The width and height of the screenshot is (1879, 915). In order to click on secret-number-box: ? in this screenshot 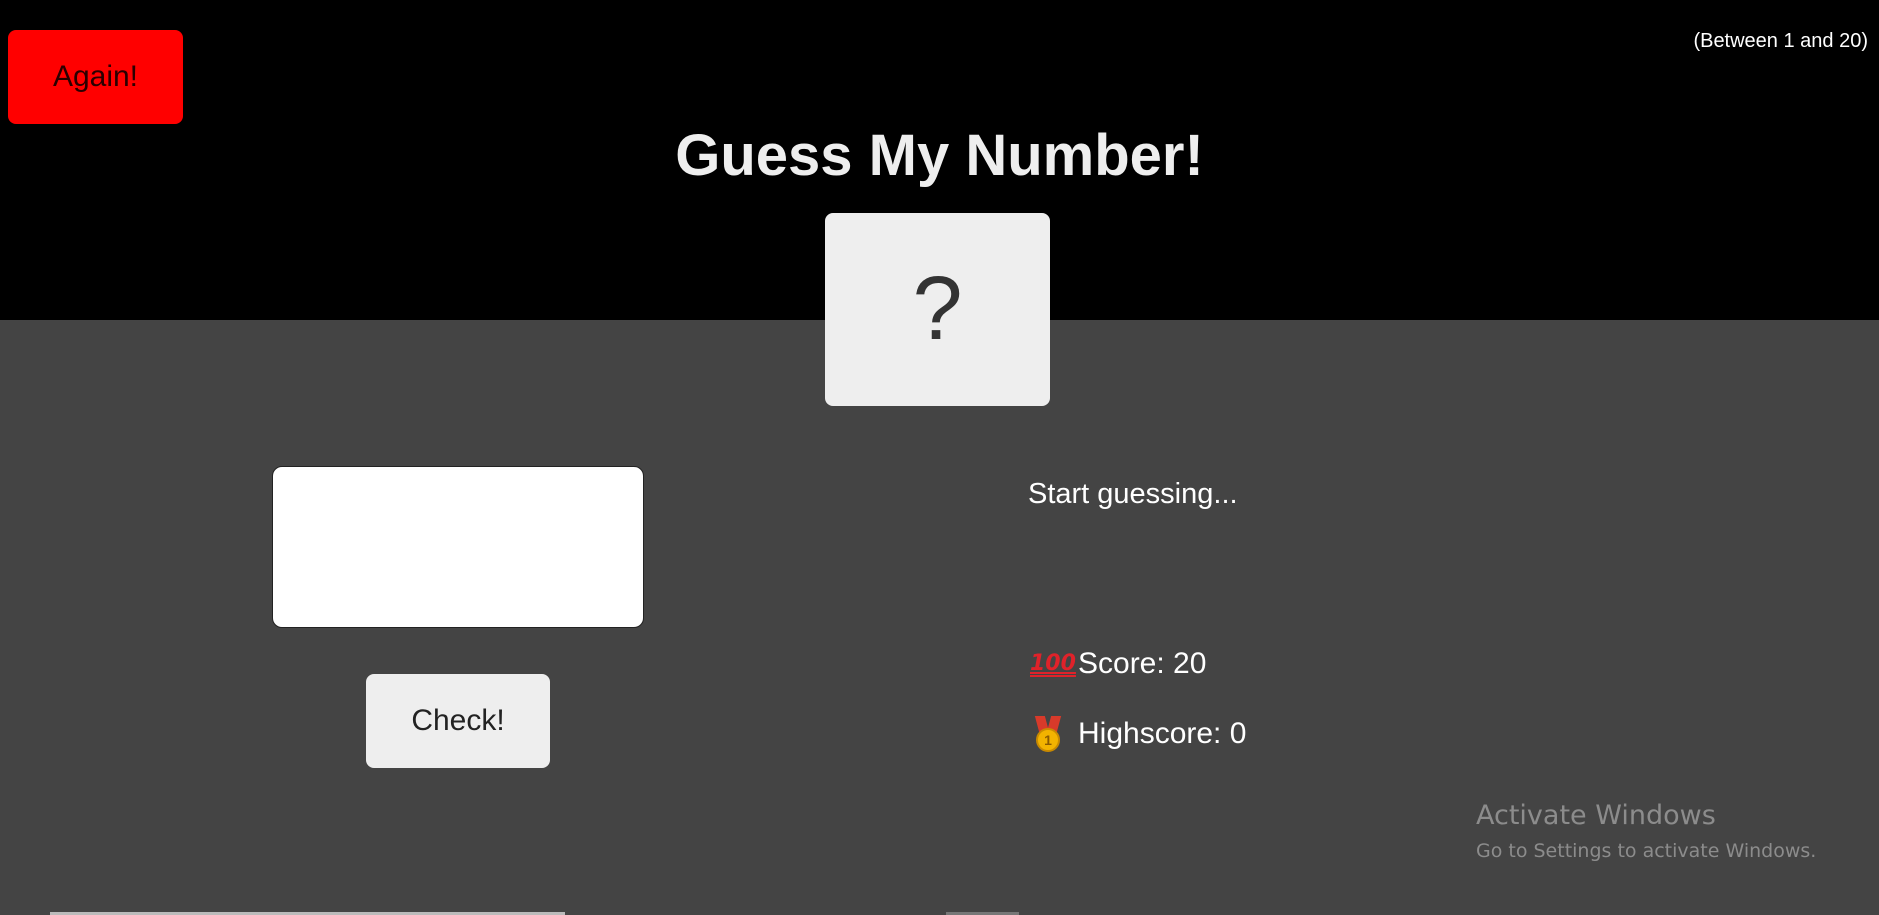, I will do `click(937, 309)`.